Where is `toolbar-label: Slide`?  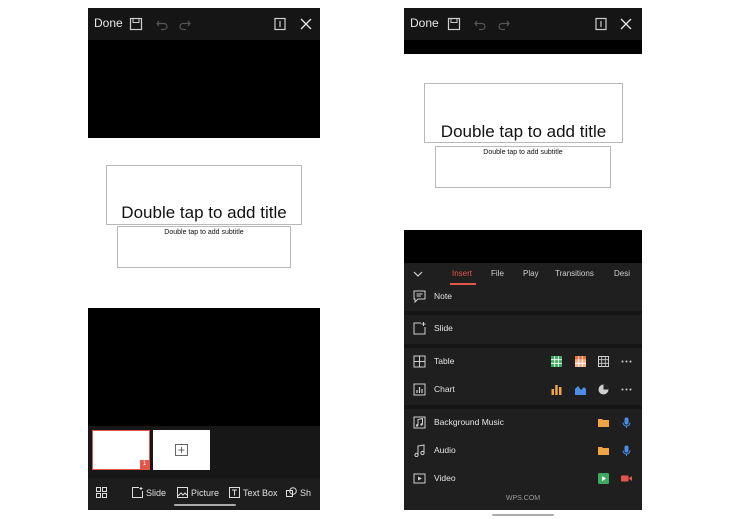 toolbar-label: Slide is located at coordinates (156, 492).